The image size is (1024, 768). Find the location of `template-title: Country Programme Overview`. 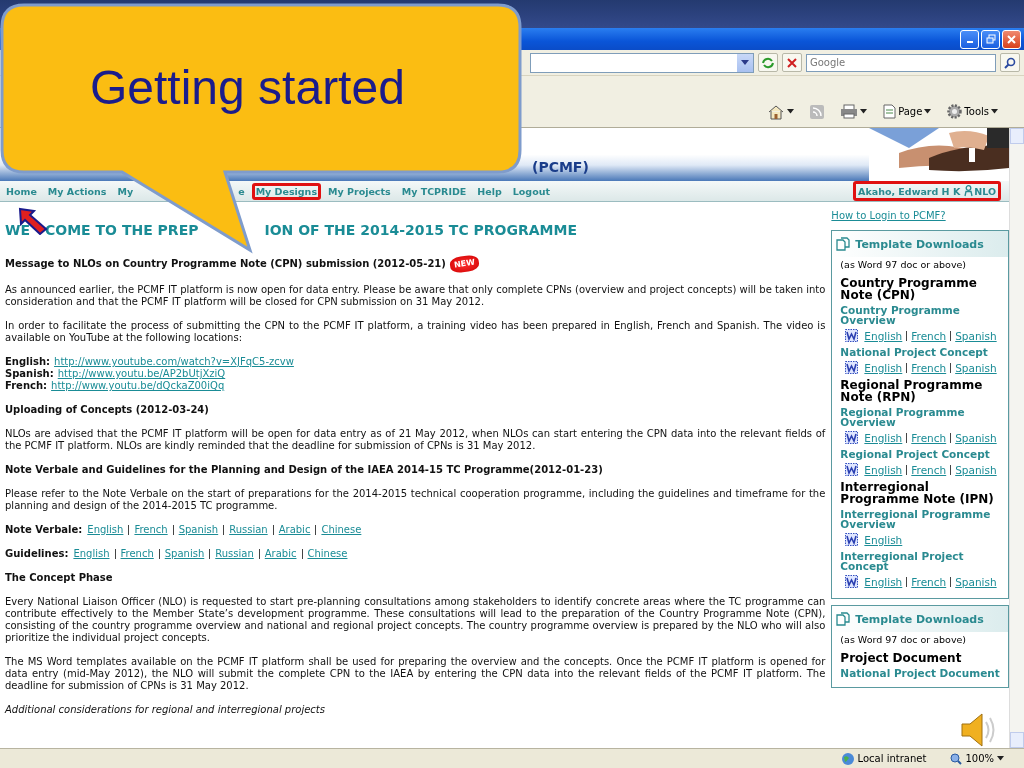

template-title: Country Programme Overview is located at coordinates (900, 315).